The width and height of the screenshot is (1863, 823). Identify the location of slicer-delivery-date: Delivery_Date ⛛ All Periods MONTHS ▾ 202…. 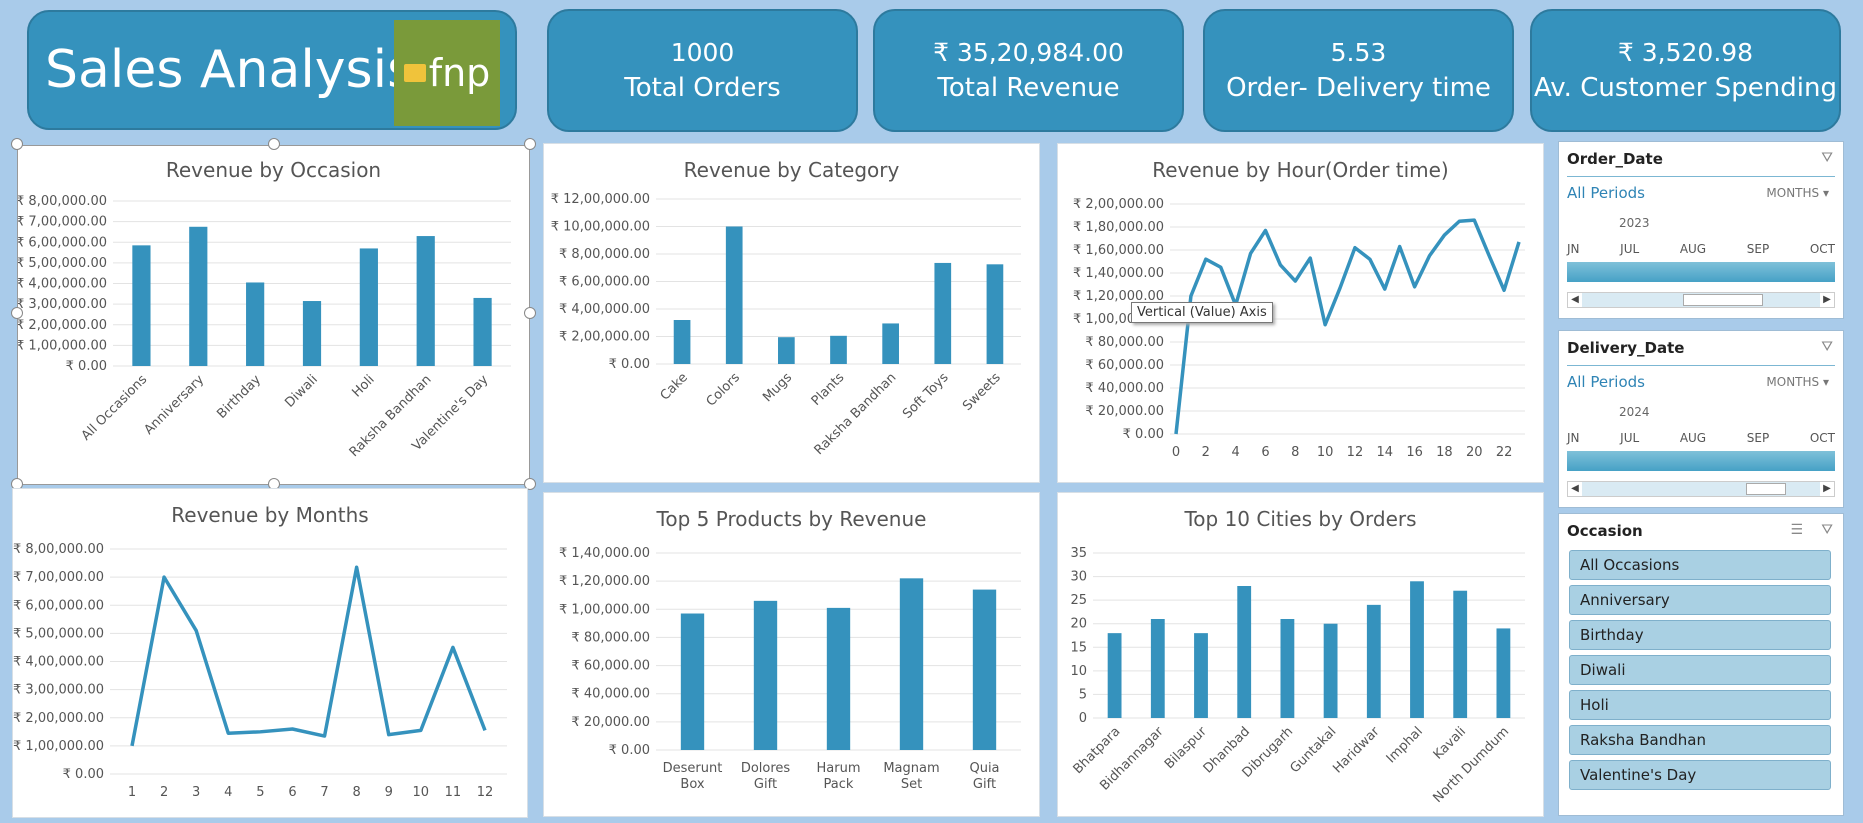
(1701, 419).